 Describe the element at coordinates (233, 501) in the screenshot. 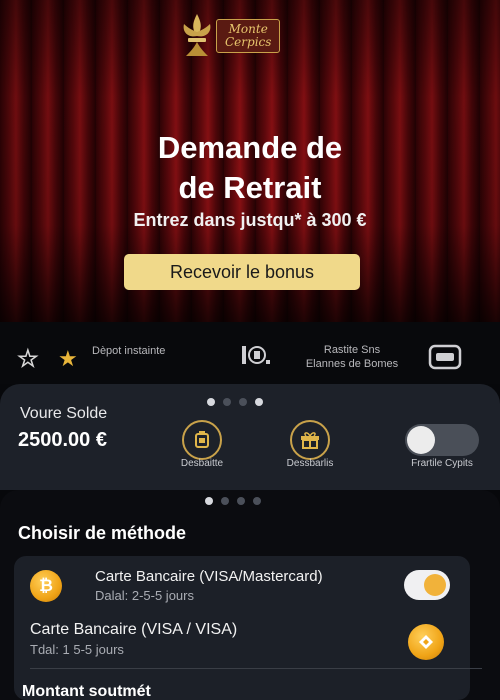

I see `carousel-dots-bottom` at that location.